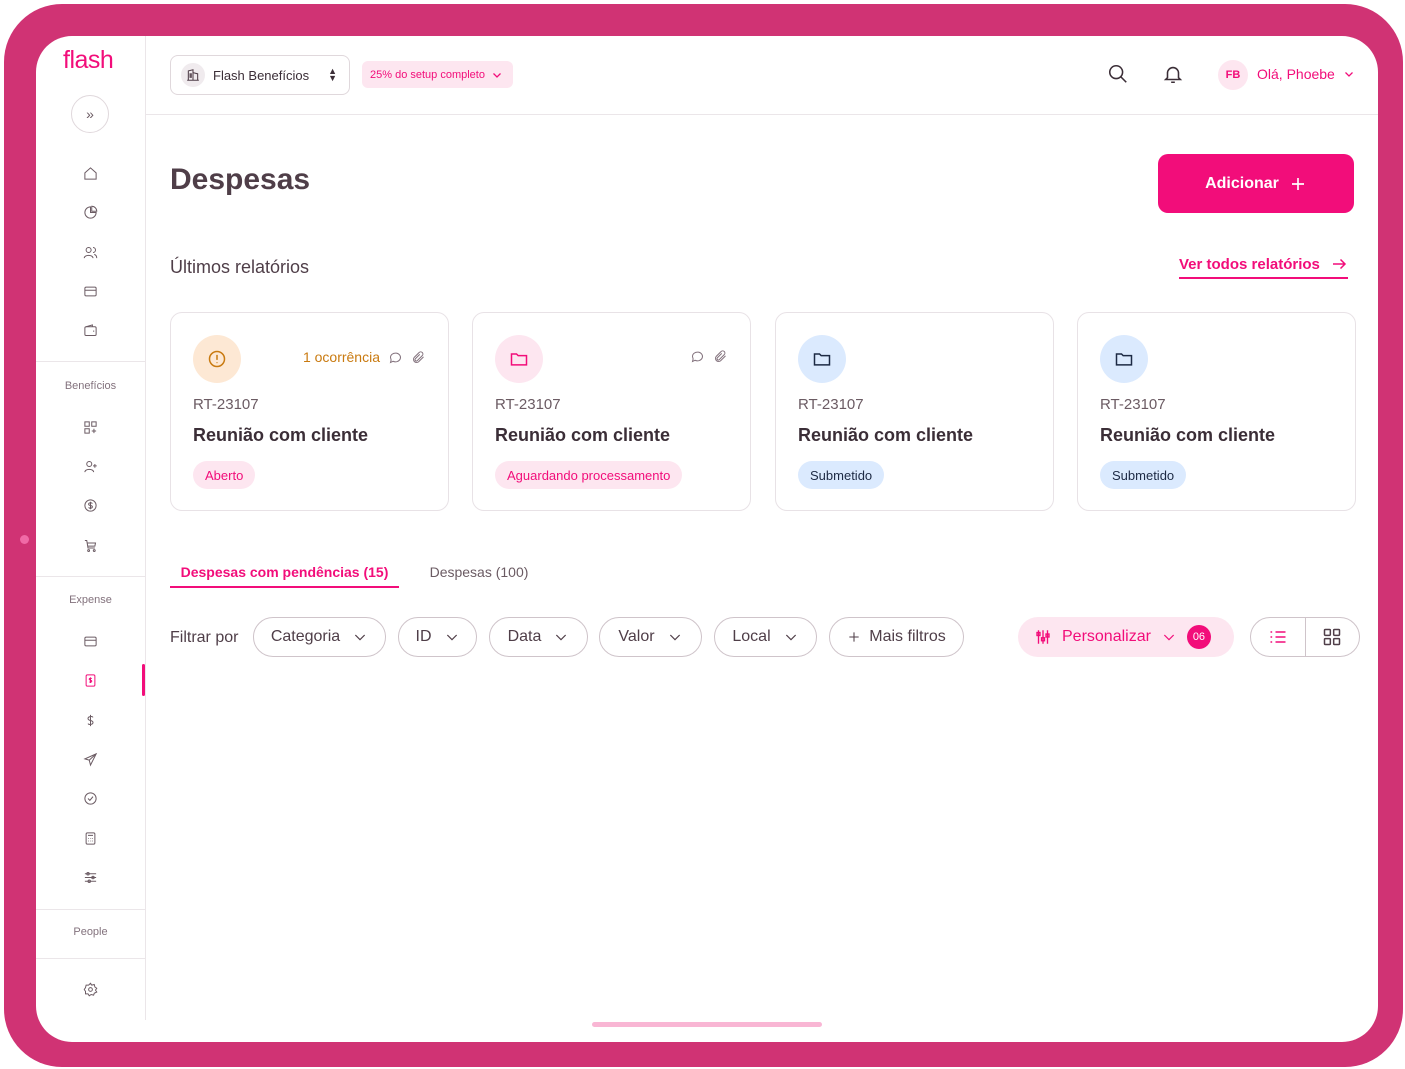 The width and height of the screenshot is (1405, 1069). Describe the element at coordinates (751, 636) in the screenshot. I see `filter-chip-label: Local` at that location.